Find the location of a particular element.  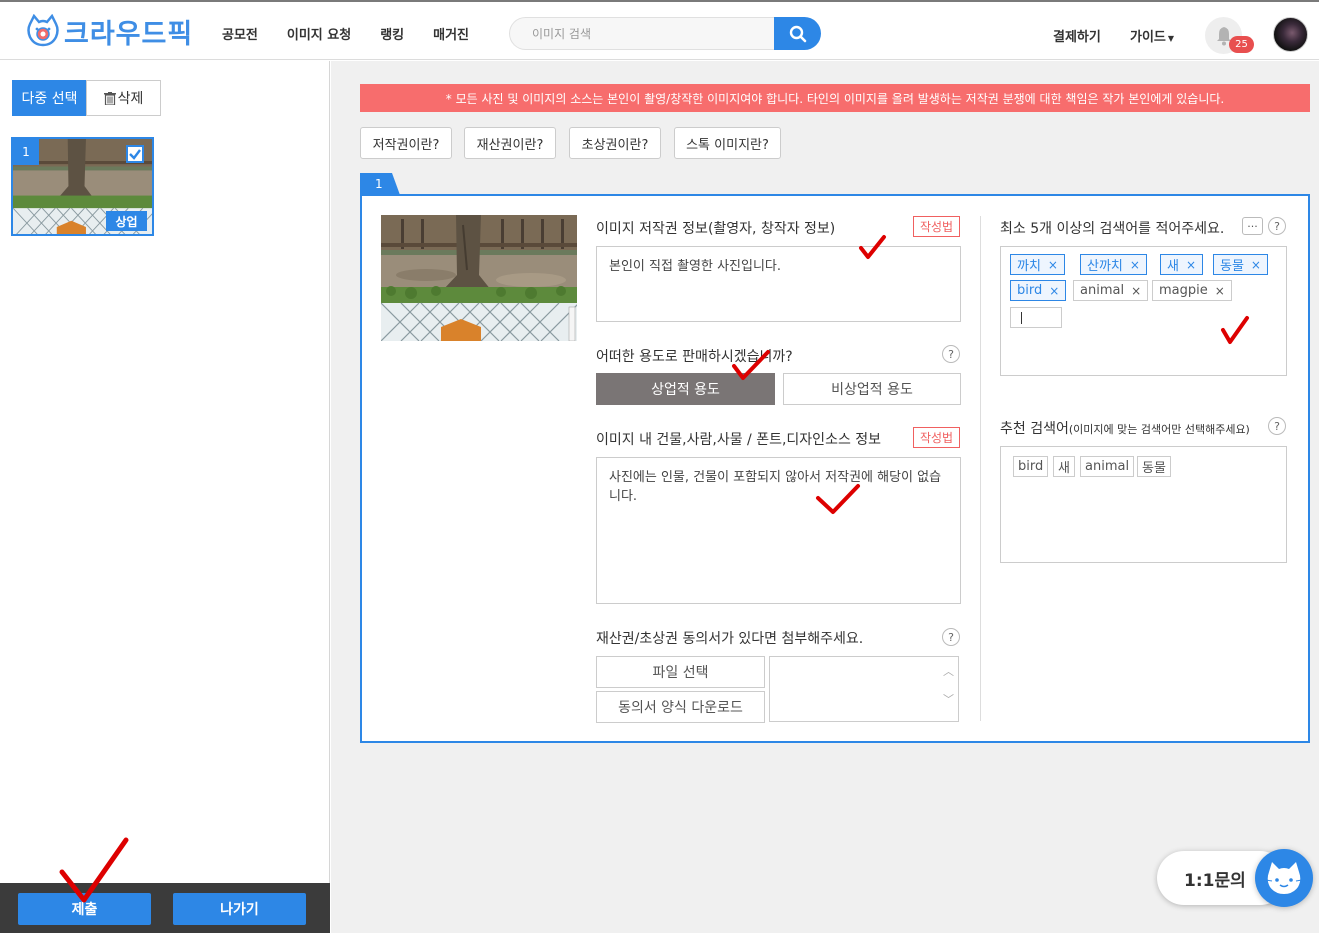

payment-link: 결제하기 is located at coordinates (1077, 35).